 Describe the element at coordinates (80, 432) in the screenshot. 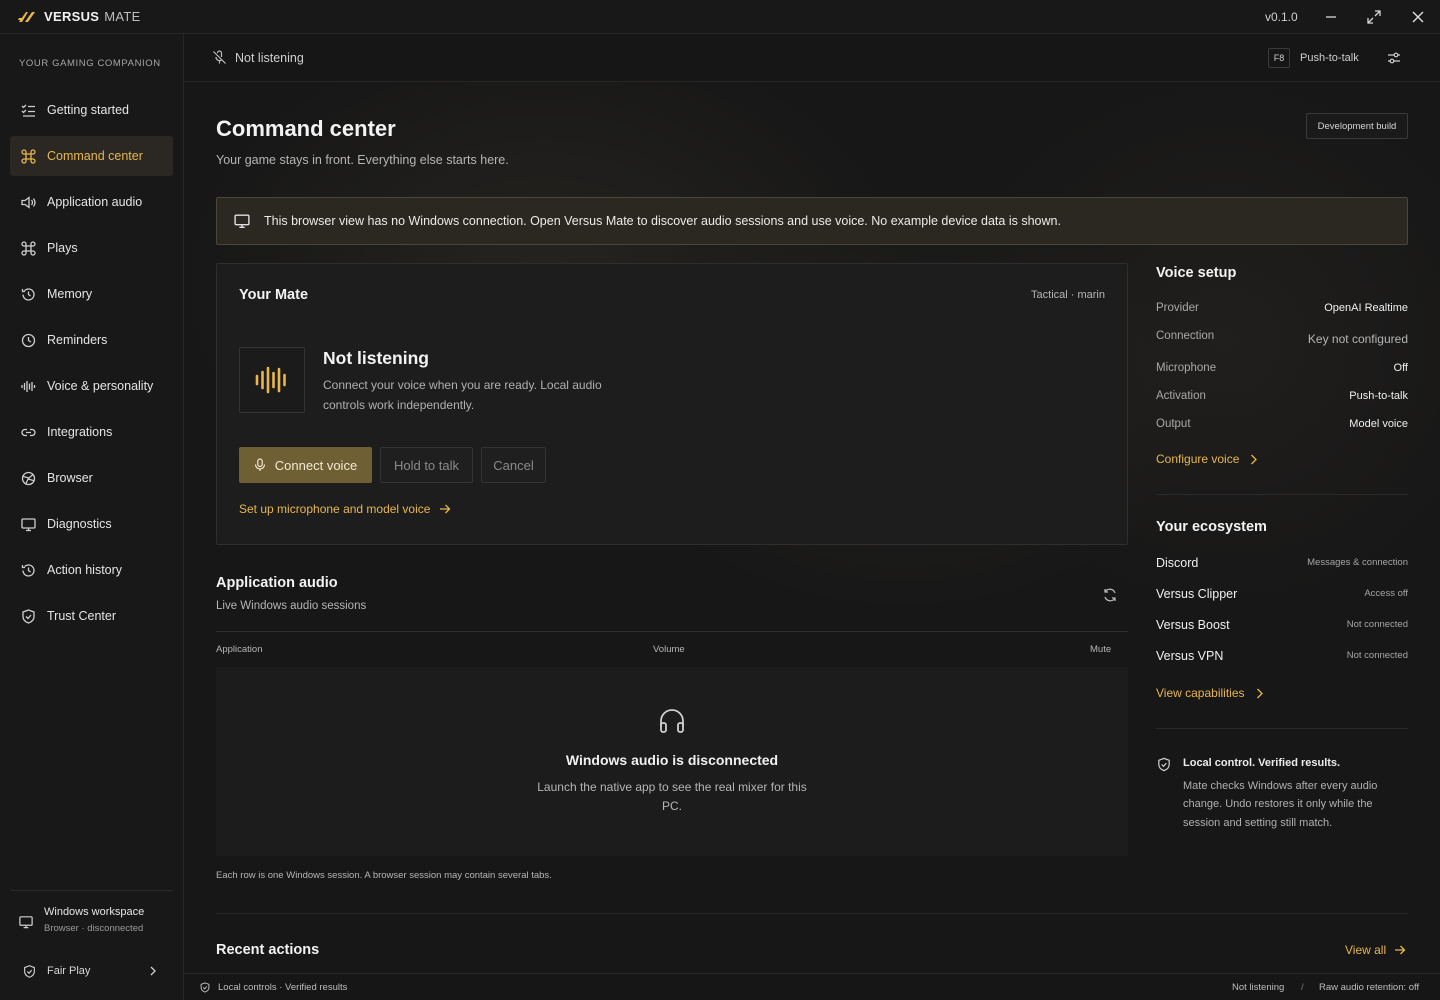

I see `sidebar-item-label: Integrations` at that location.